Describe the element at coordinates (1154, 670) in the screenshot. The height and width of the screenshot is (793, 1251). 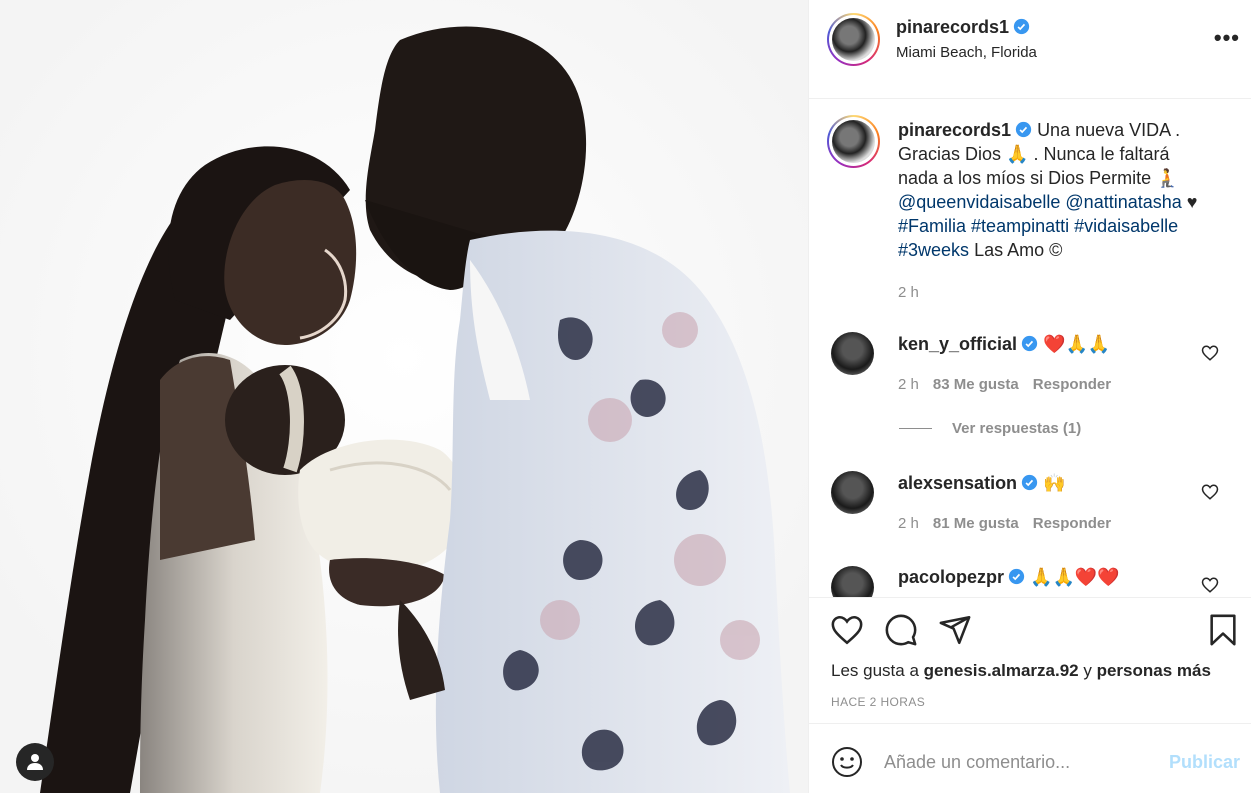
I see `likes-others-link: personas más` at that location.